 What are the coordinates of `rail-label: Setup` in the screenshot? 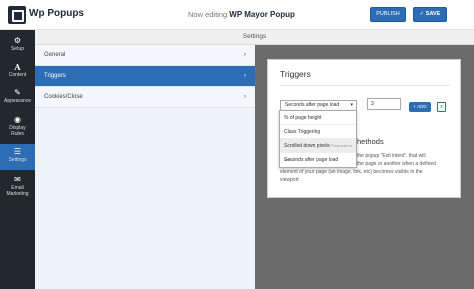 It's located at (17, 49).